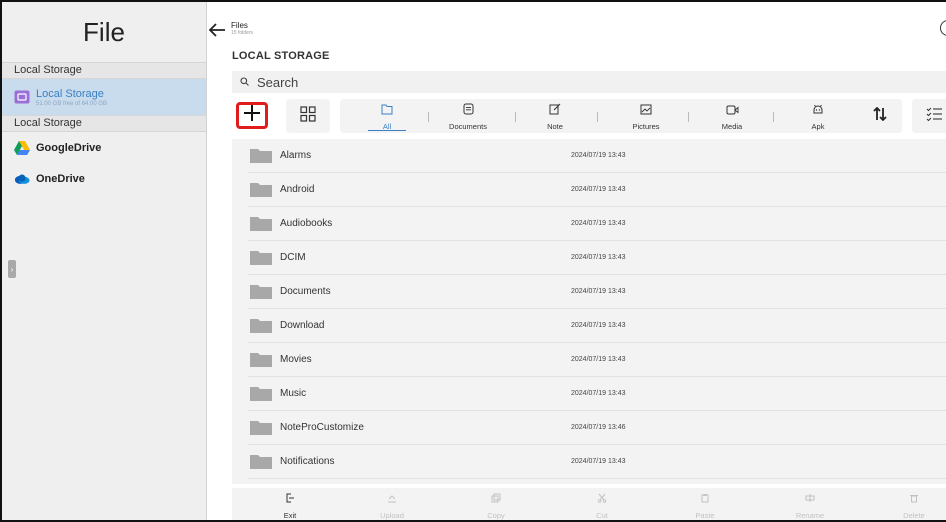 The image size is (946, 522). What do you see at coordinates (818, 111) in the screenshot?
I see `android-icon` at bounding box center [818, 111].